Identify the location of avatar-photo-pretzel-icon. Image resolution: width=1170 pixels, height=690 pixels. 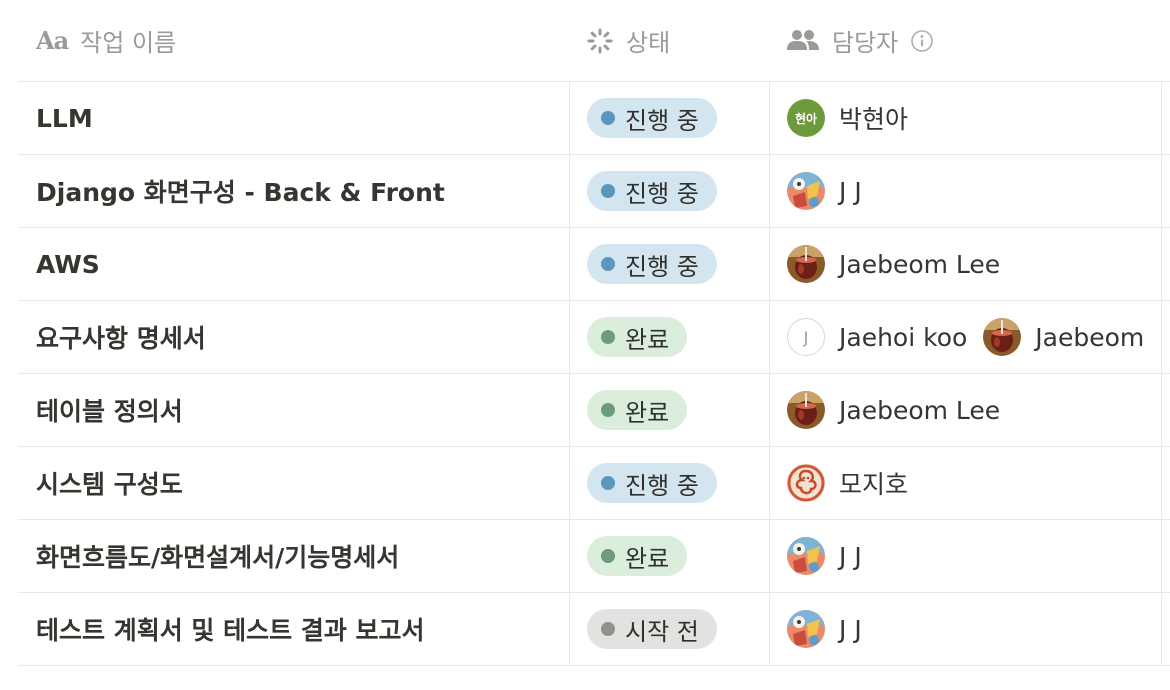
(806, 483).